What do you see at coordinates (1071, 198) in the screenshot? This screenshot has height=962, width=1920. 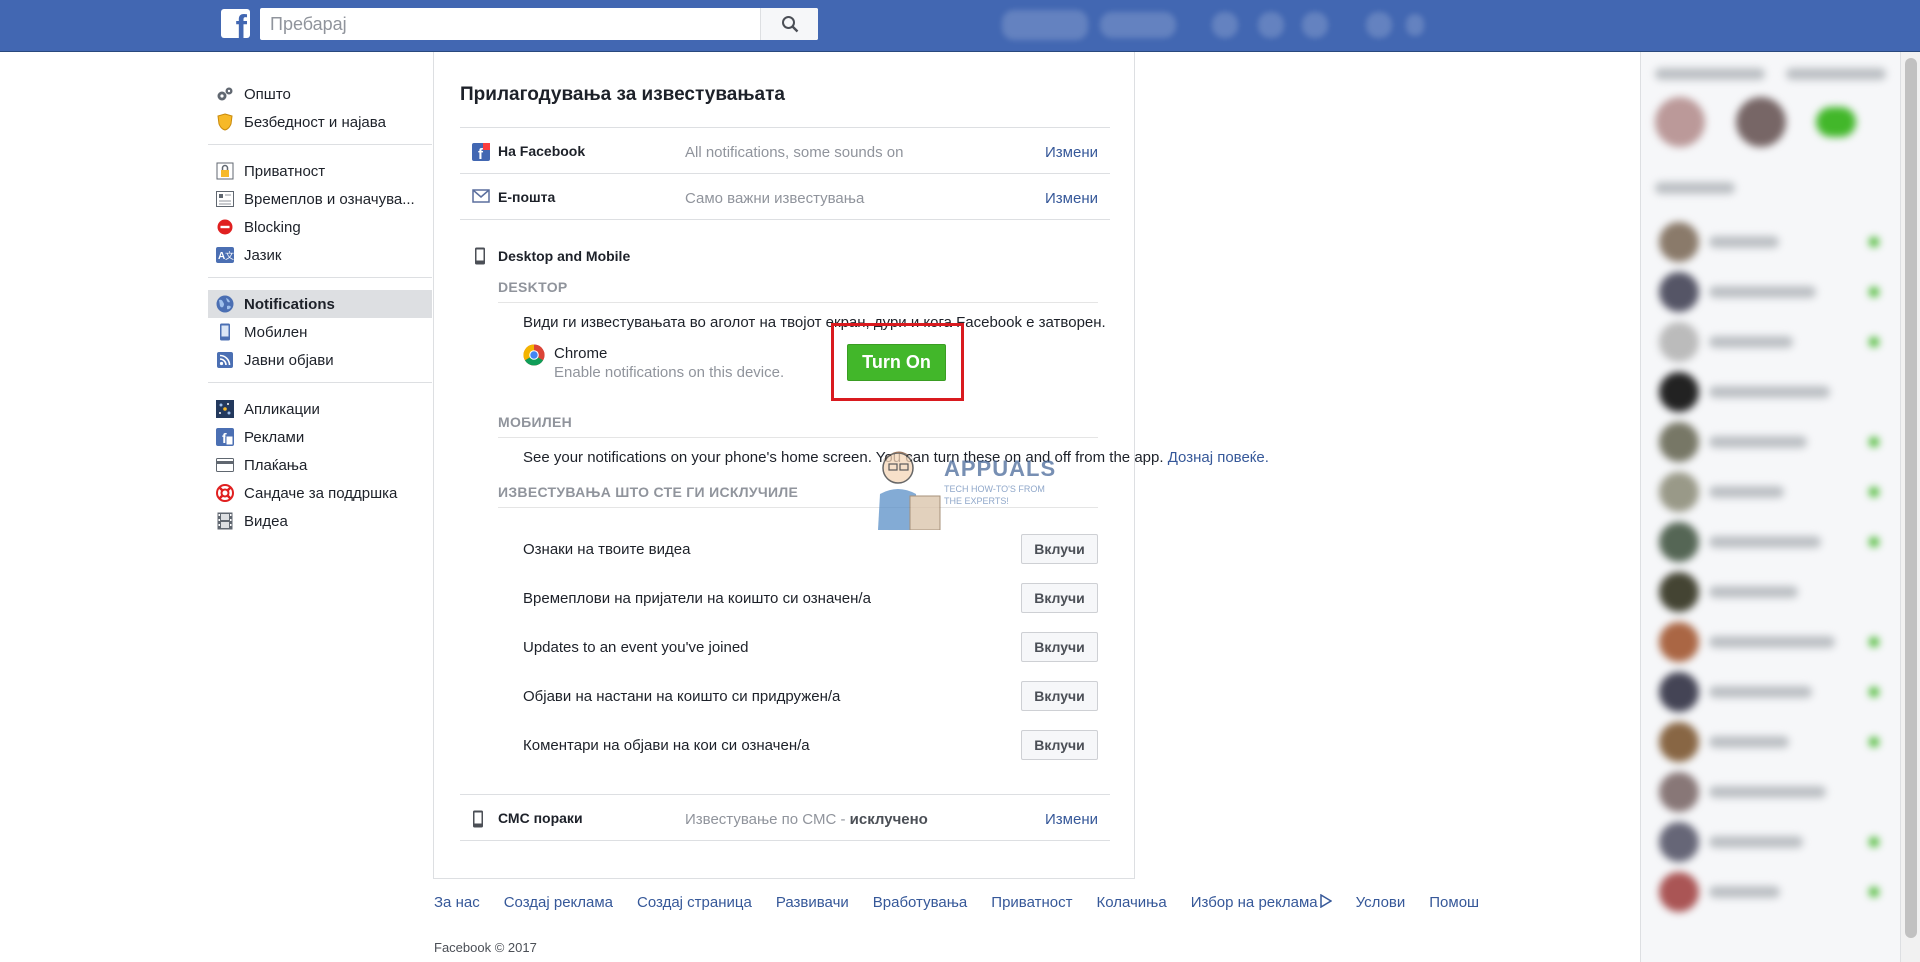 I see `edit-email-link: Измени` at bounding box center [1071, 198].